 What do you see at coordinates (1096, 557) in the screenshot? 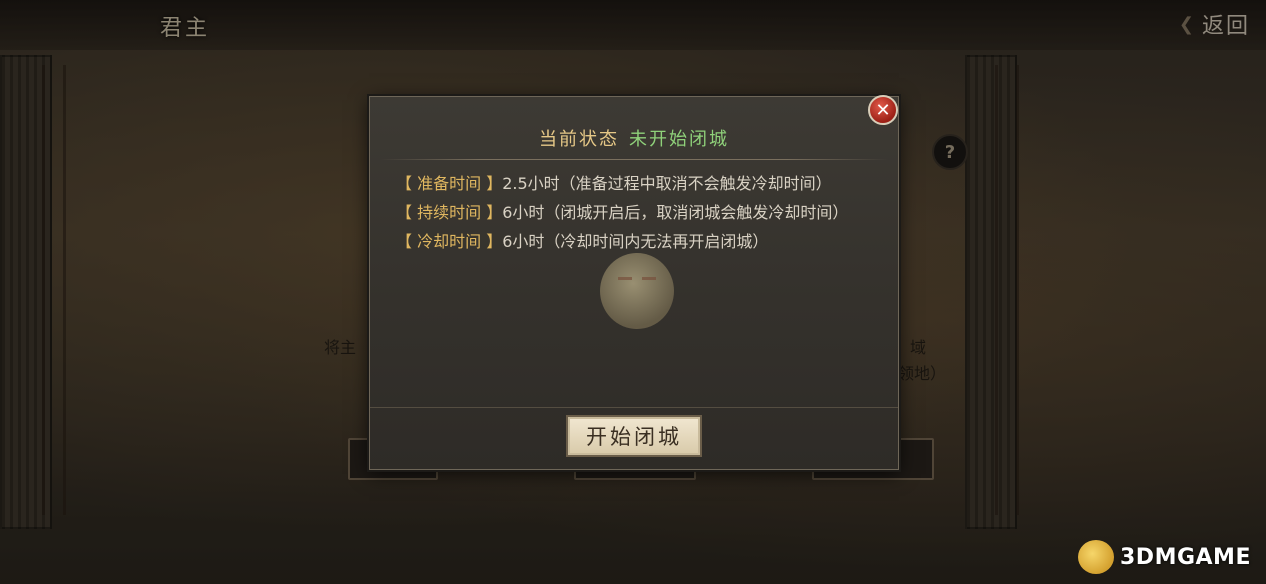
I see `chick-logo-icon` at bounding box center [1096, 557].